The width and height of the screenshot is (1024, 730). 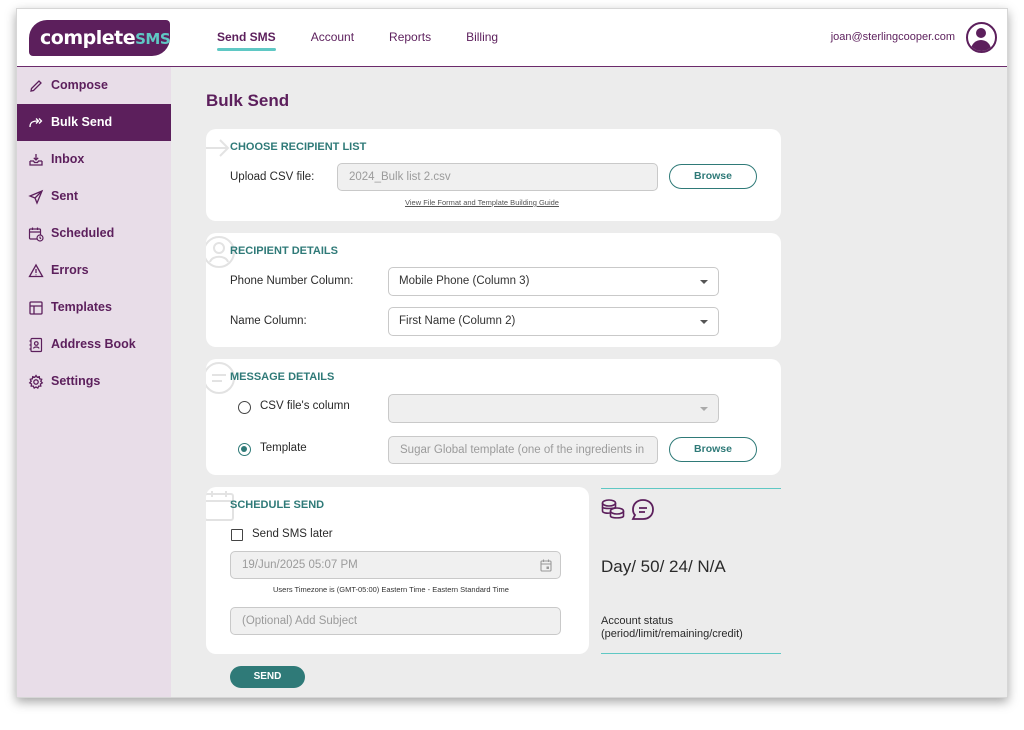 What do you see at coordinates (713, 449) in the screenshot?
I see `browse-template-button: Browse` at bounding box center [713, 449].